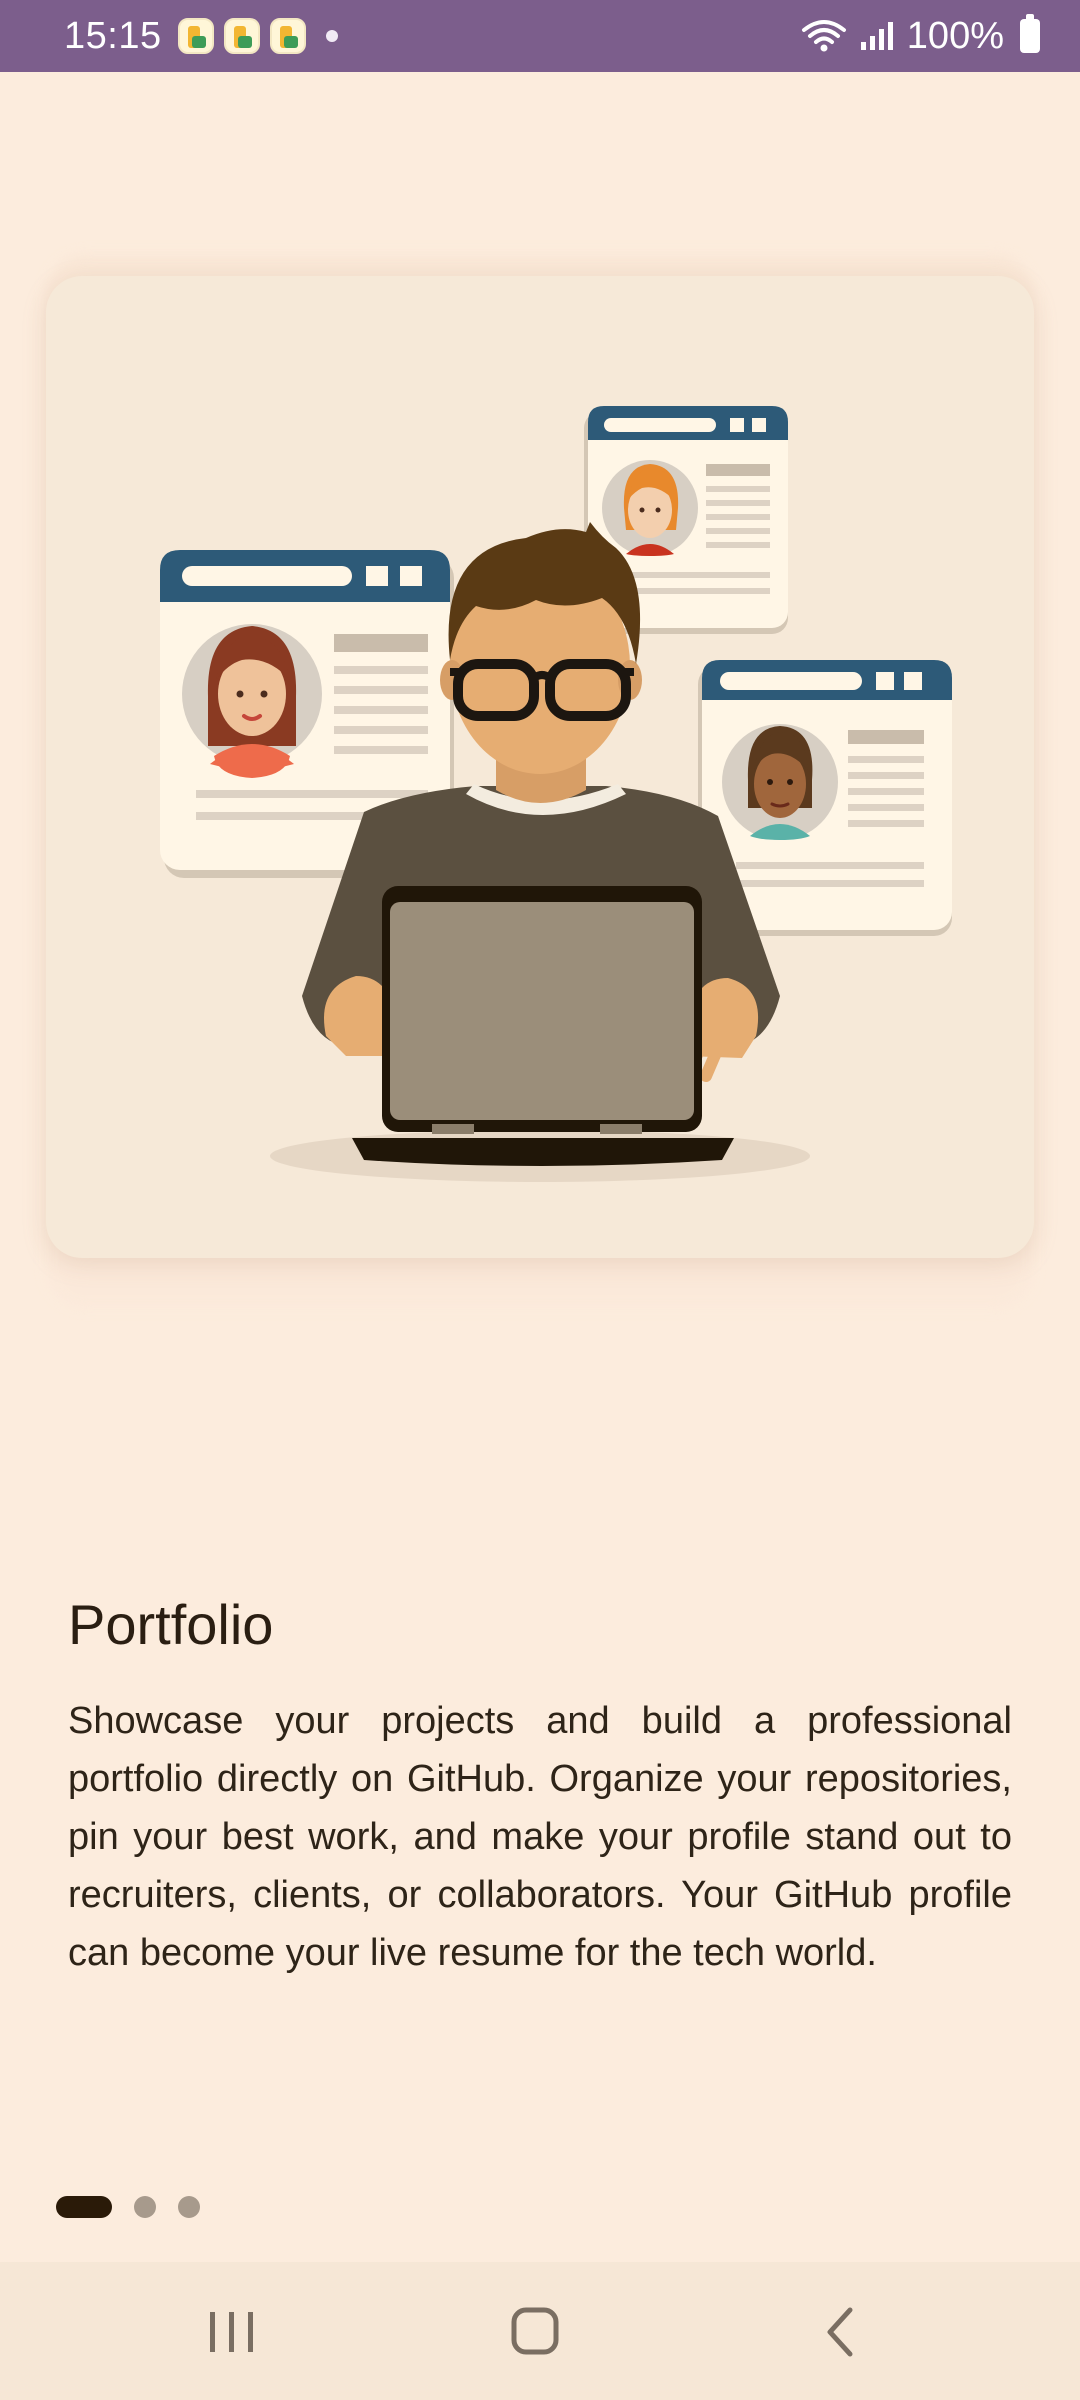 The image size is (1080, 2400). What do you see at coordinates (1030, 33) in the screenshot?
I see `battery-icon` at bounding box center [1030, 33].